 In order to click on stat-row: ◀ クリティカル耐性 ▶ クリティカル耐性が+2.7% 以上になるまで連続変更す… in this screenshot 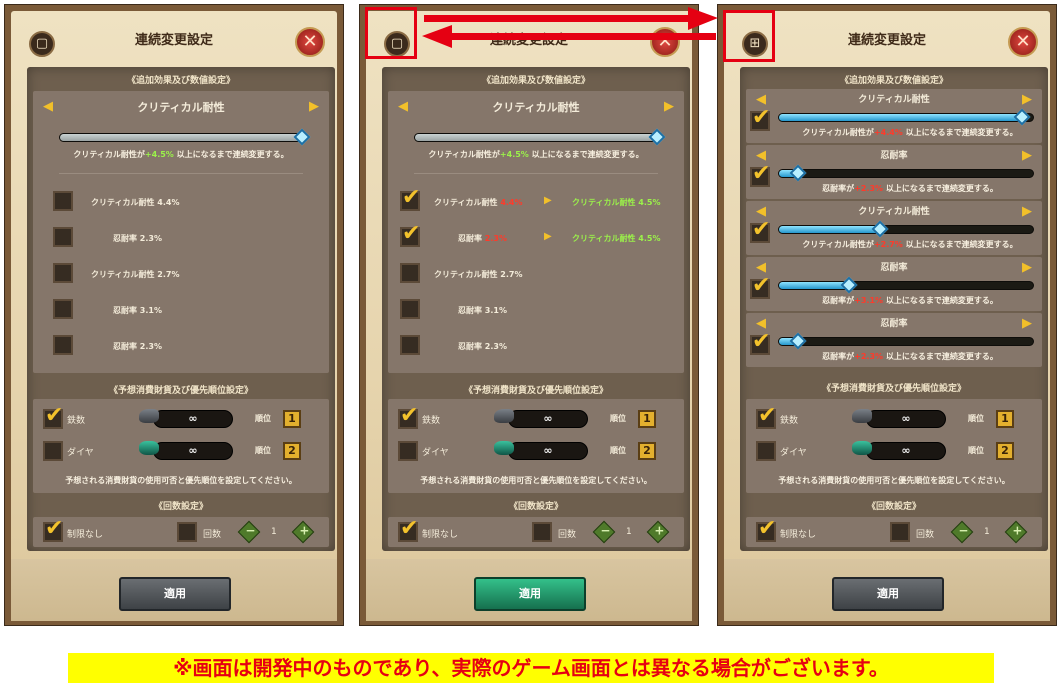, I will do `click(894, 228)`.